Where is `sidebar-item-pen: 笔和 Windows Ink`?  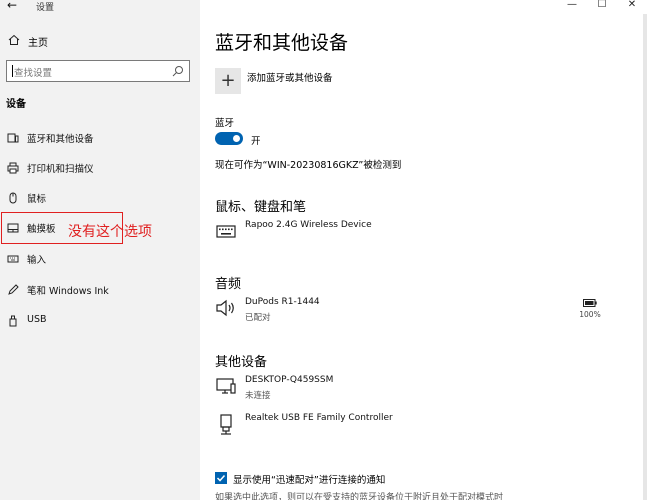
sidebar-item-pen: 笔和 Windows Ink is located at coordinates (100, 290).